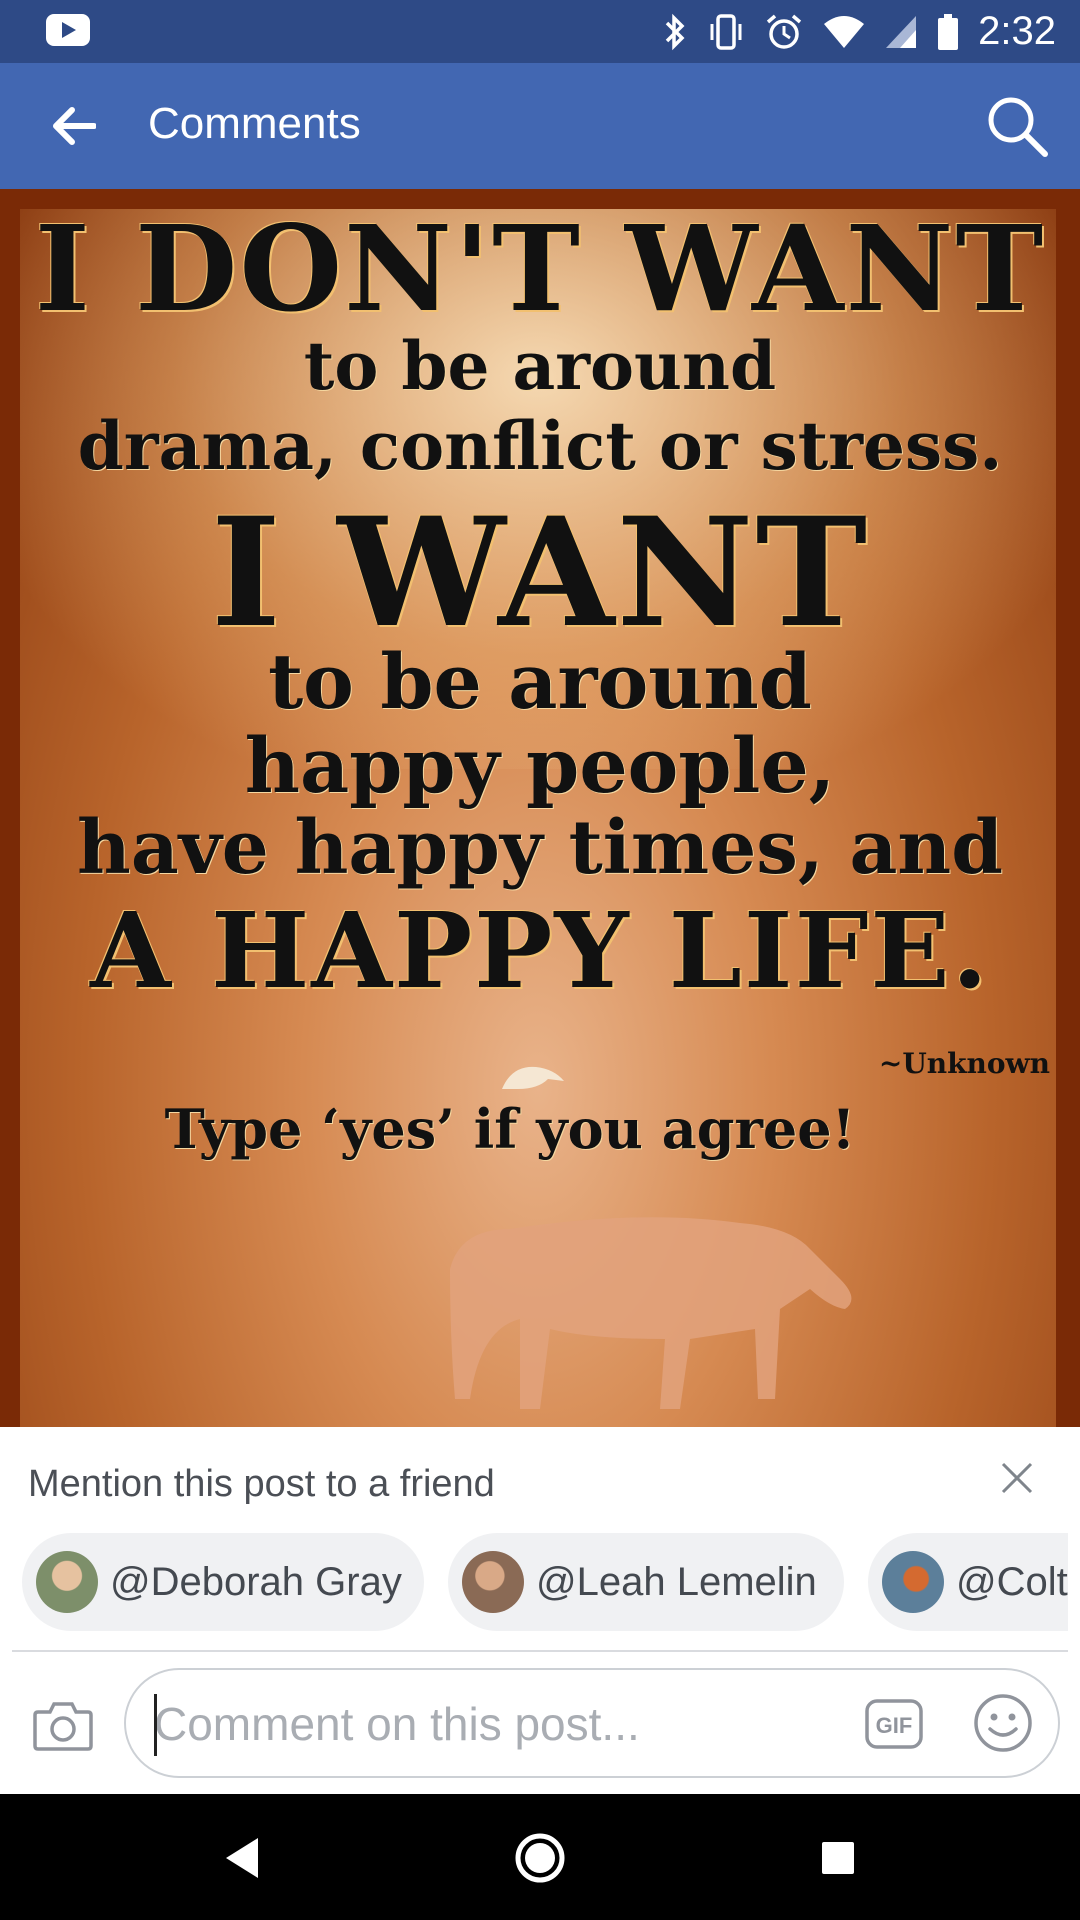  Describe the element at coordinates (1017, 31) in the screenshot. I see `status-time: 2:32` at that location.